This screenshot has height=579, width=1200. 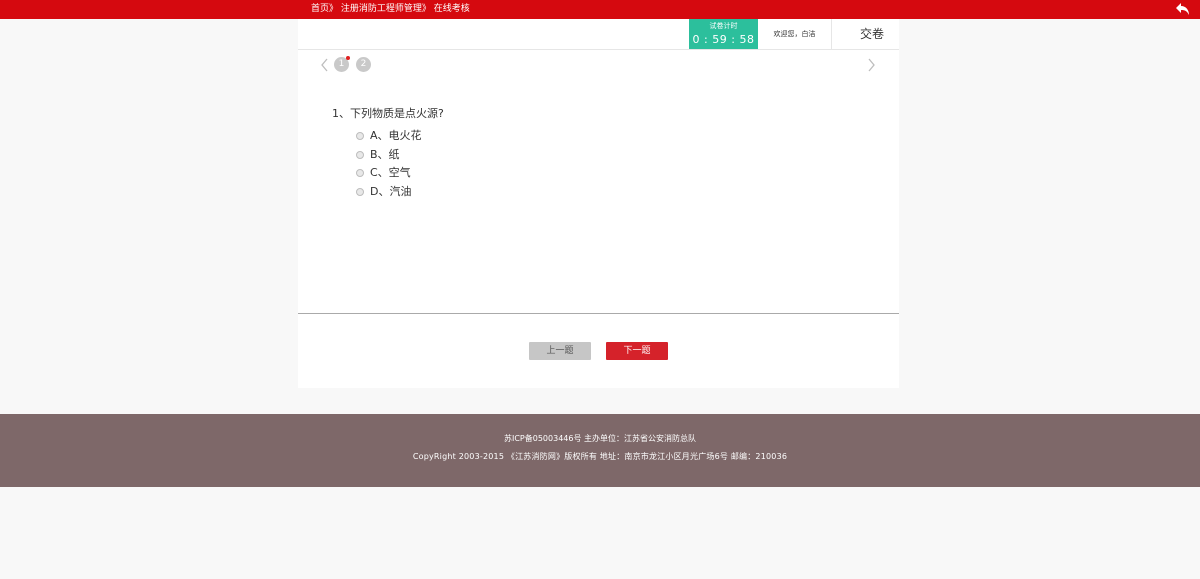 I want to click on previous-question-button: 上一题, so click(x=560, y=351).